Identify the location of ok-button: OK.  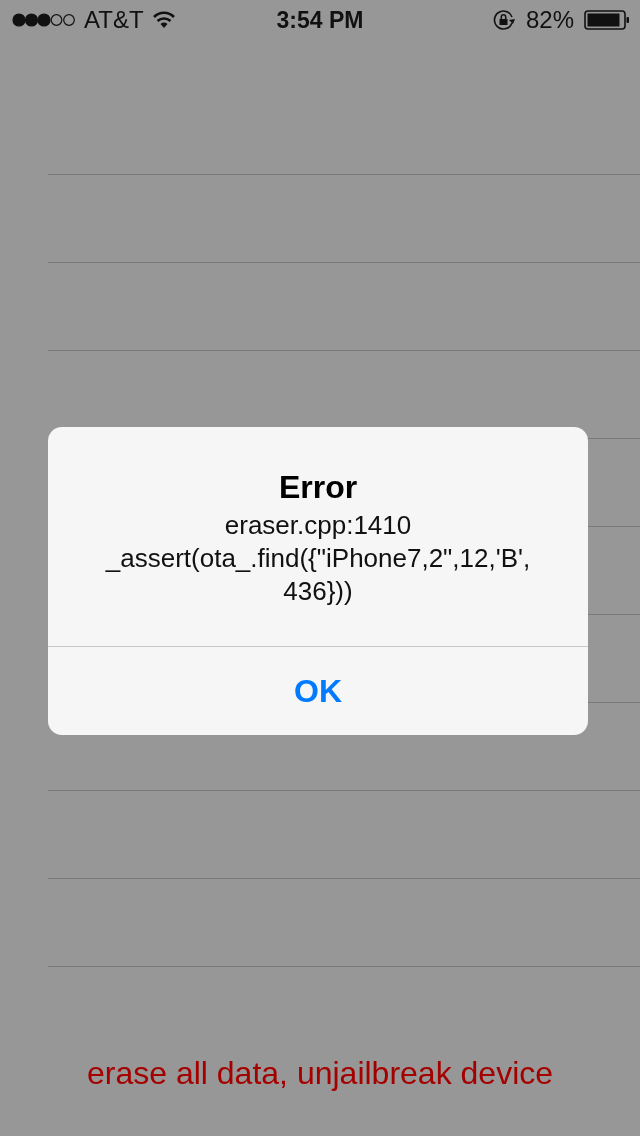
(318, 691).